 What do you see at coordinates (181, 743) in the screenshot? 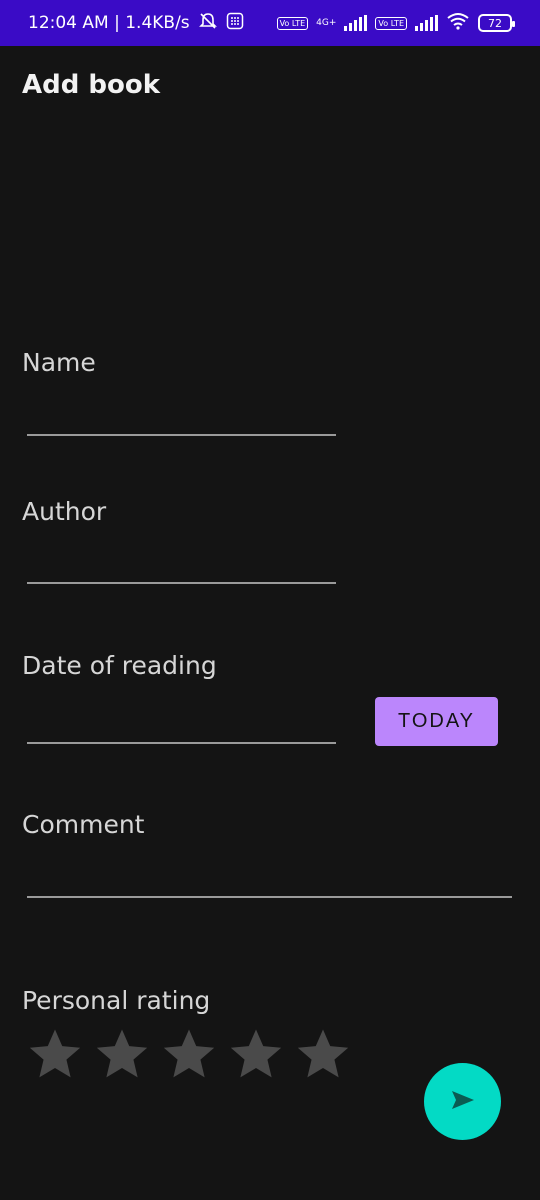
I see `date-input` at bounding box center [181, 743].